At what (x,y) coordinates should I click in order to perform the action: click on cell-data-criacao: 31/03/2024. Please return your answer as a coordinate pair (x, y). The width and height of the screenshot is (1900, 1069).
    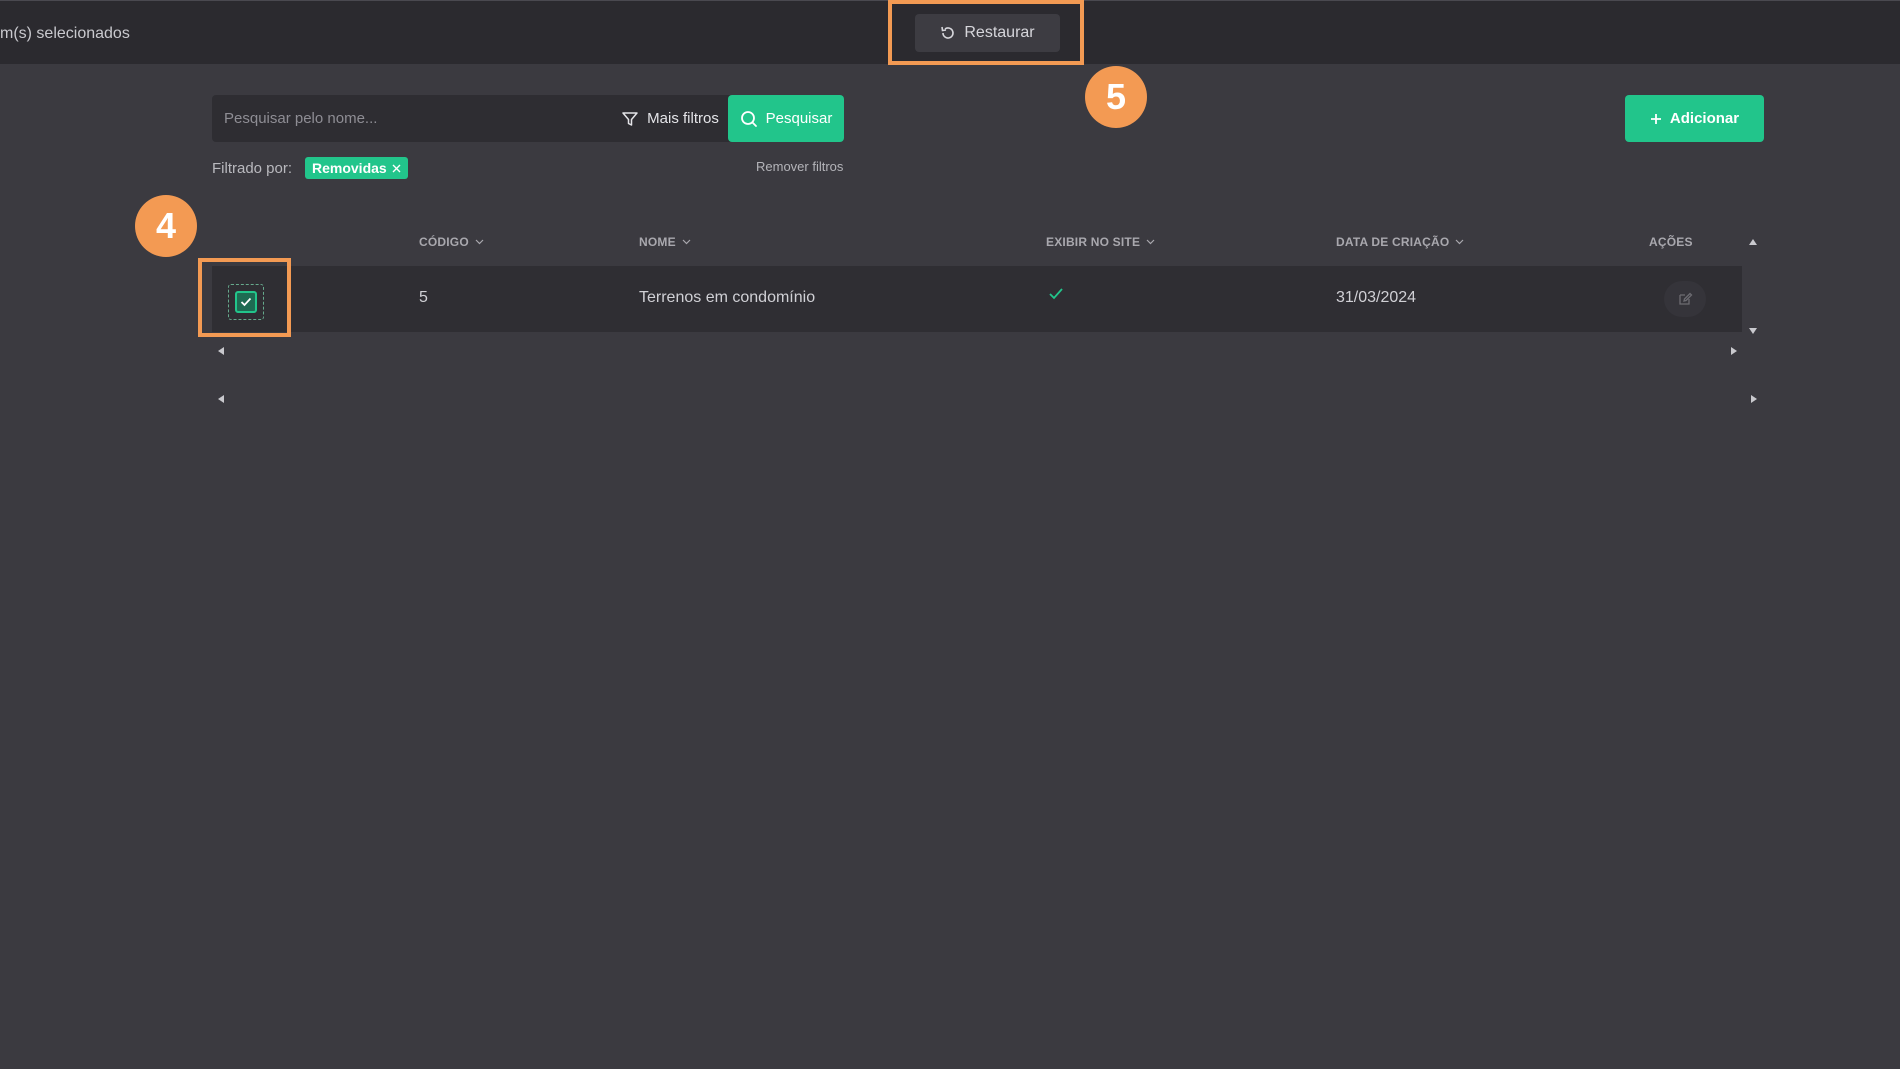
    Looking at the image, I should click on (1376, 297).